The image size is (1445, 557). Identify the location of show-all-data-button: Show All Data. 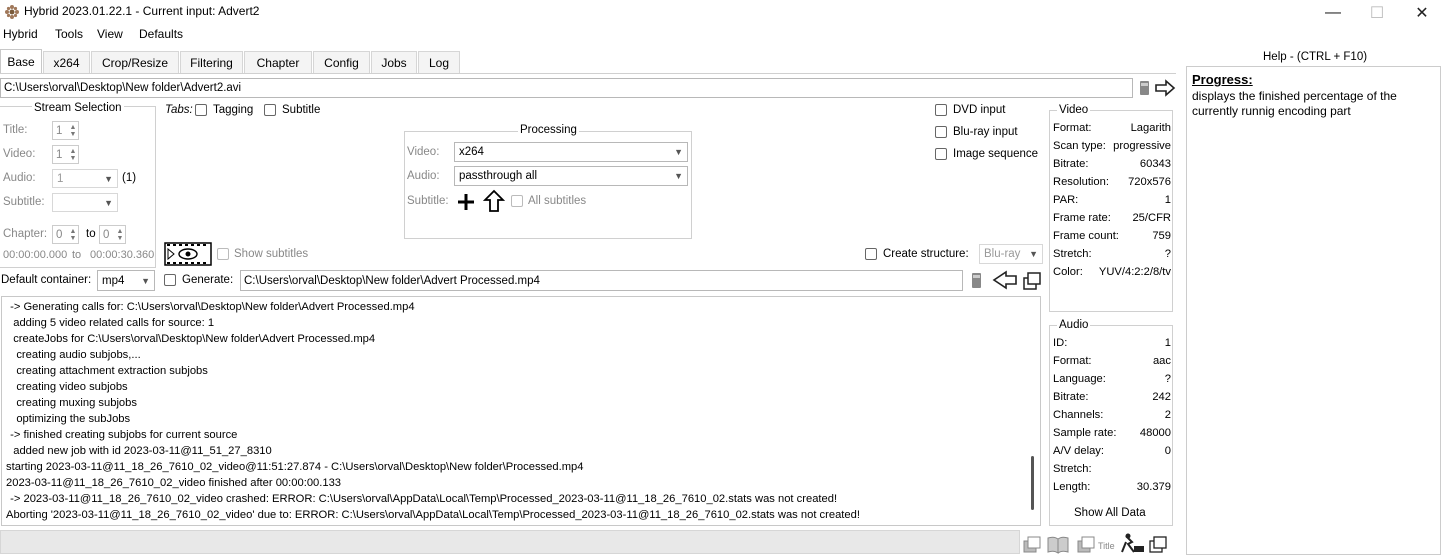
(1110, 513).